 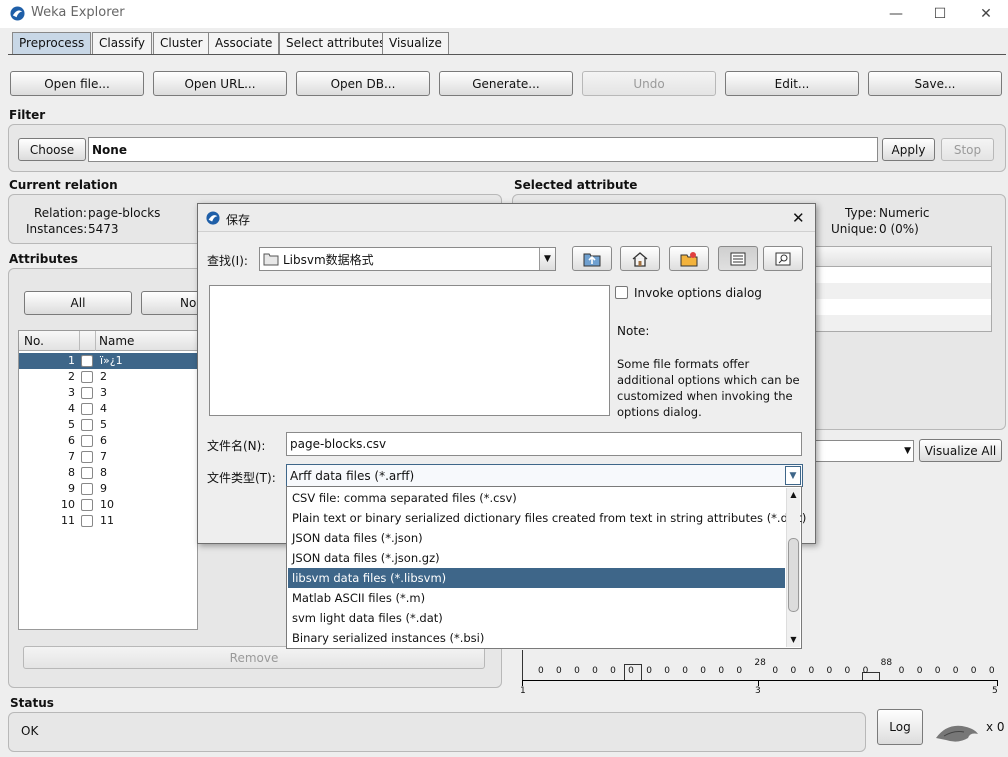 I want to click on list-view-icon, so click(x=738, y=258).